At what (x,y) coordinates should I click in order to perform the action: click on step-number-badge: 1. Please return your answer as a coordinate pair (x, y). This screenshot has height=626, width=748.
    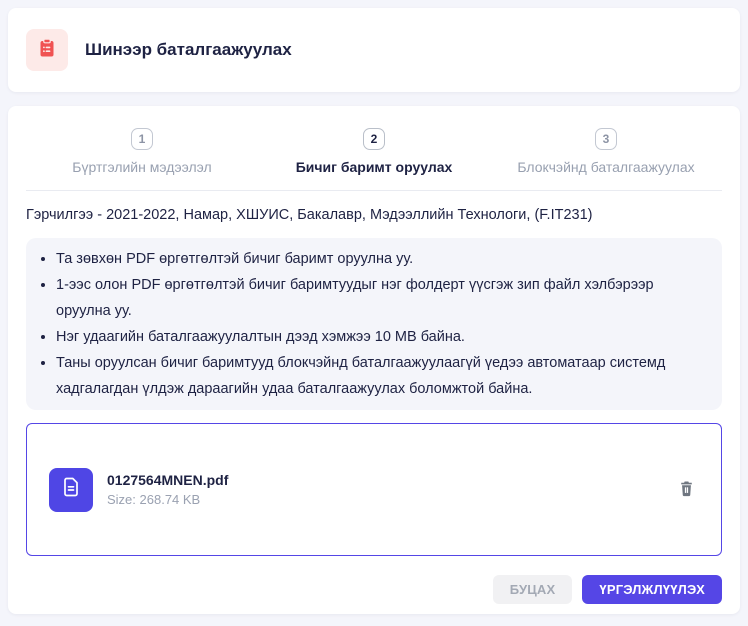
    Looking at the image, I should click on (142, 139).